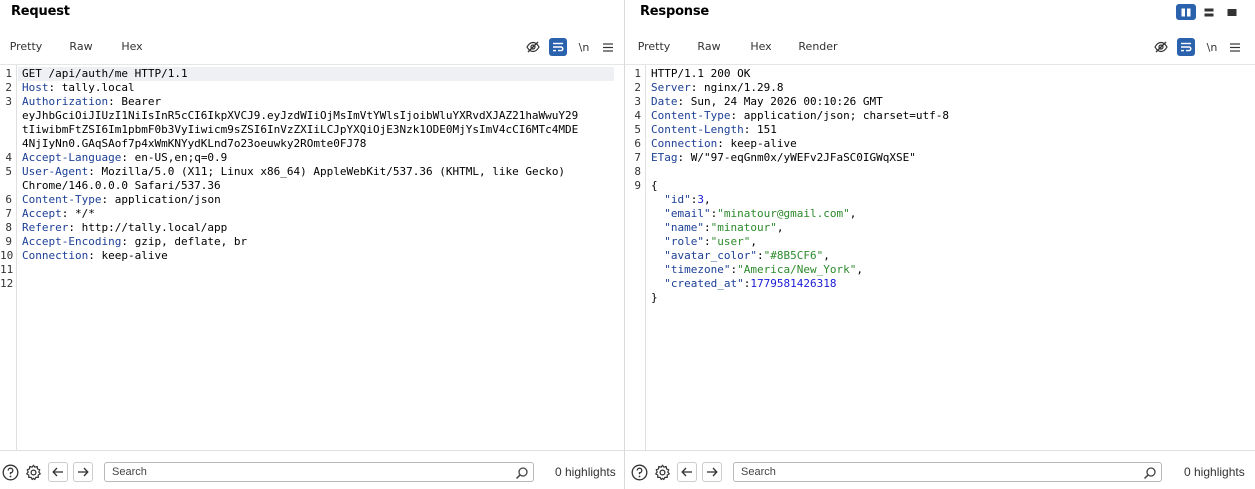 This screenshot has width=1255, height=489. Describe the element at coordinates (312, 228) in the screenshot. I see `code-line: 8 Referer: http://tally.local/app` at that location.